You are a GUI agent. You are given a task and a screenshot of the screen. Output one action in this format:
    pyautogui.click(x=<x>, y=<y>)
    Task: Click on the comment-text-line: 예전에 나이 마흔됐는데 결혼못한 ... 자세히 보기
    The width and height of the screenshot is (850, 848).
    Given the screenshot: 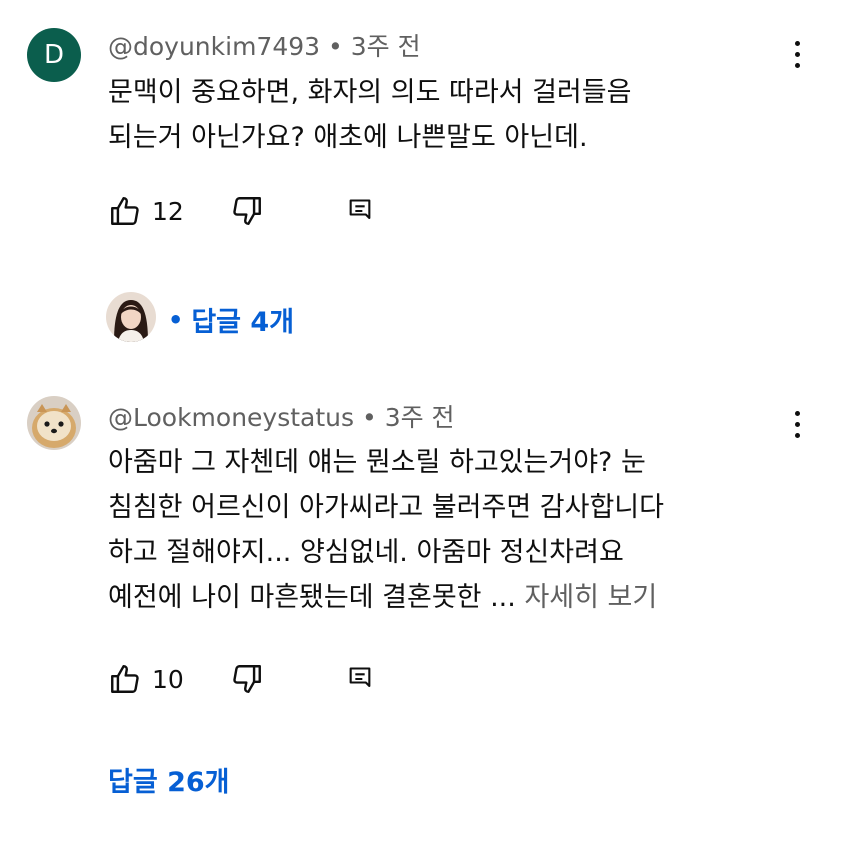 What is the action you would take?
    pyautogui.click(x=386, y=597)
    